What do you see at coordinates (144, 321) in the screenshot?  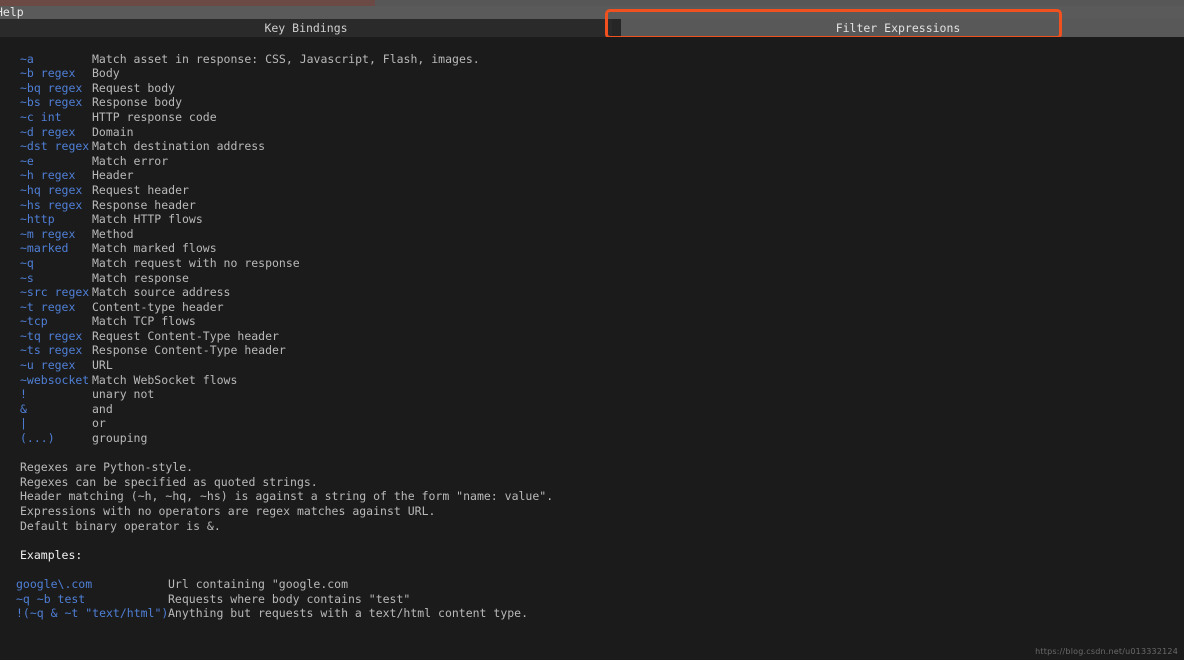 I see `filter-desc: Match TCP flows` at bounding box center [144, 321].